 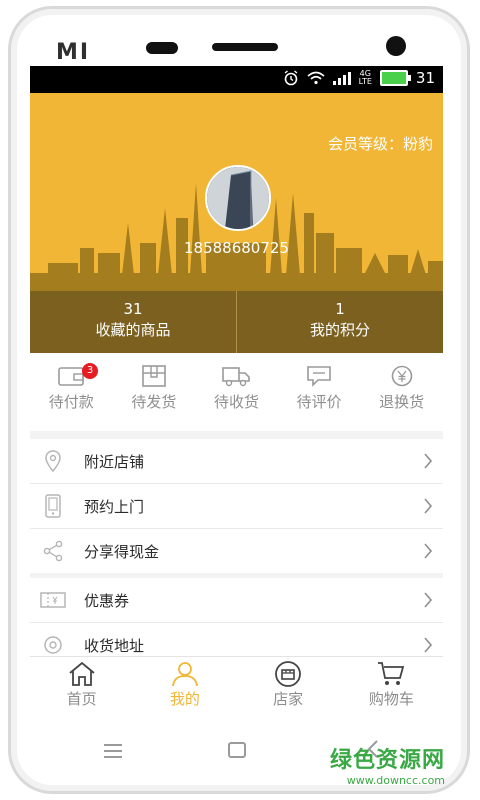 What do you see at coordinates (340, 309) in the screenshot?
I see `stat-value: 1` at bounding box center [340, 309].